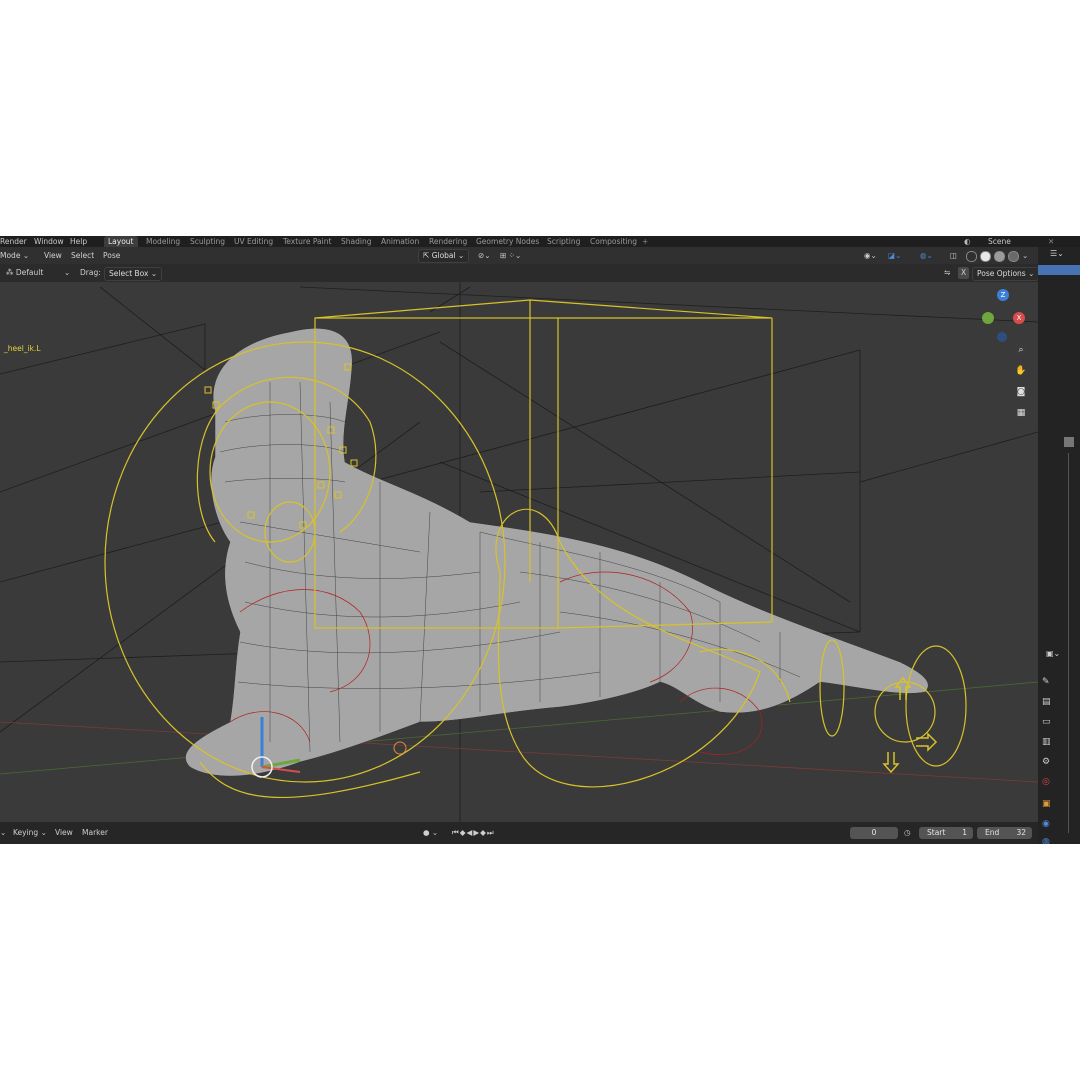  Describe the element at coordinates (1006, 314) in the screenshot. I see `navigation-gizmo: Z Y X` at that location.